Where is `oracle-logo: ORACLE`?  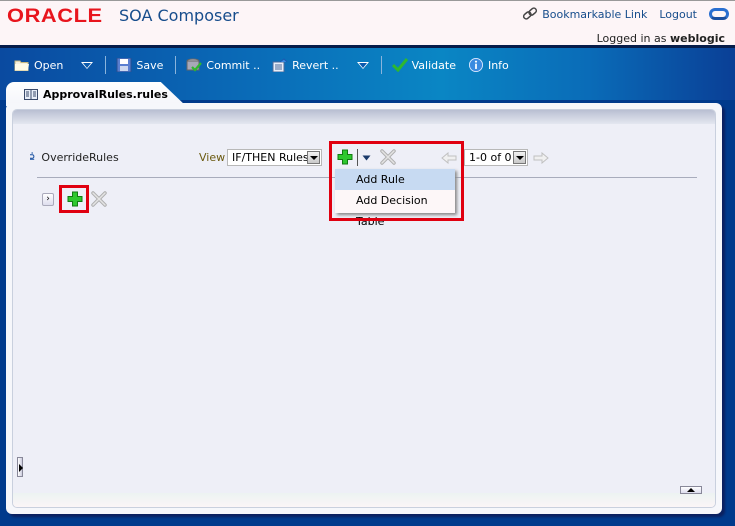 oracle-logo: ORACLE is located at coordinates (55, 16).